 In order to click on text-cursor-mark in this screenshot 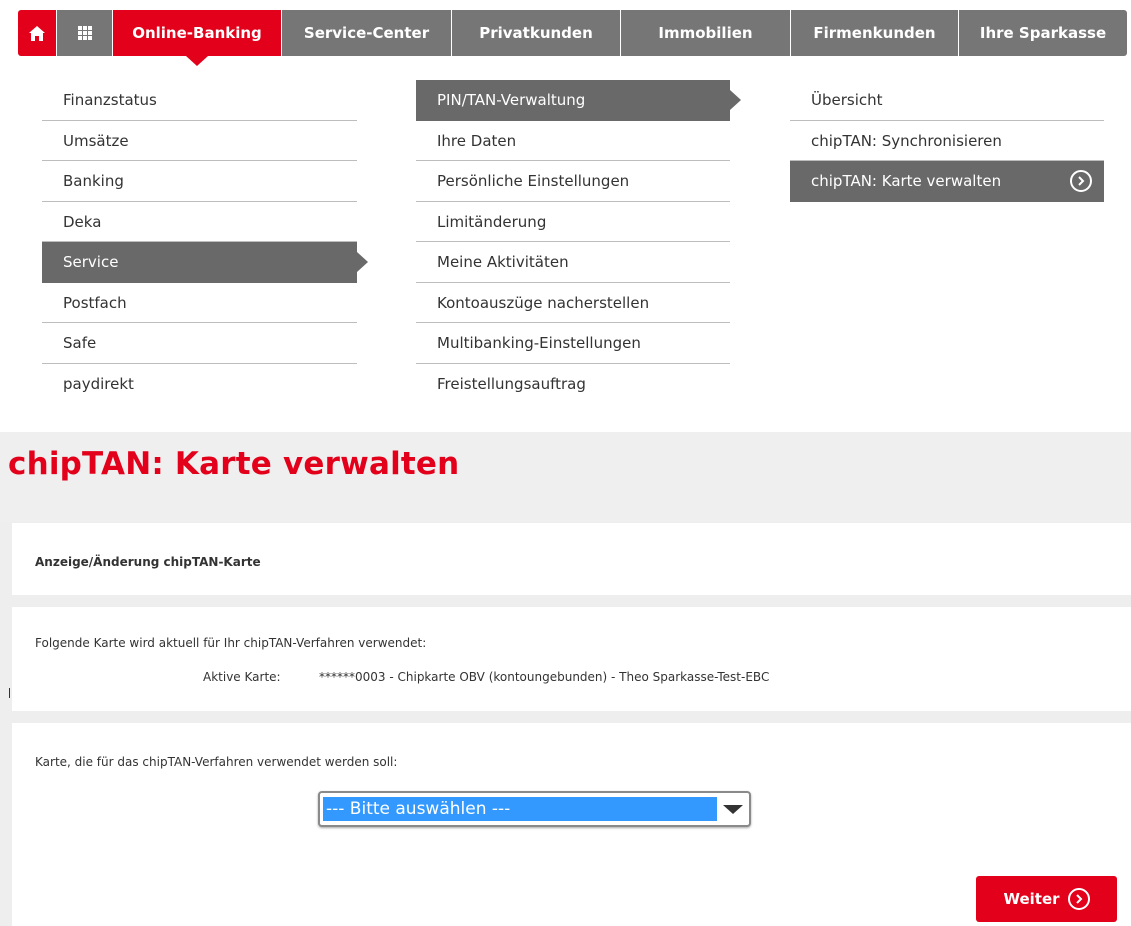, I will do `click(9, 693)`.